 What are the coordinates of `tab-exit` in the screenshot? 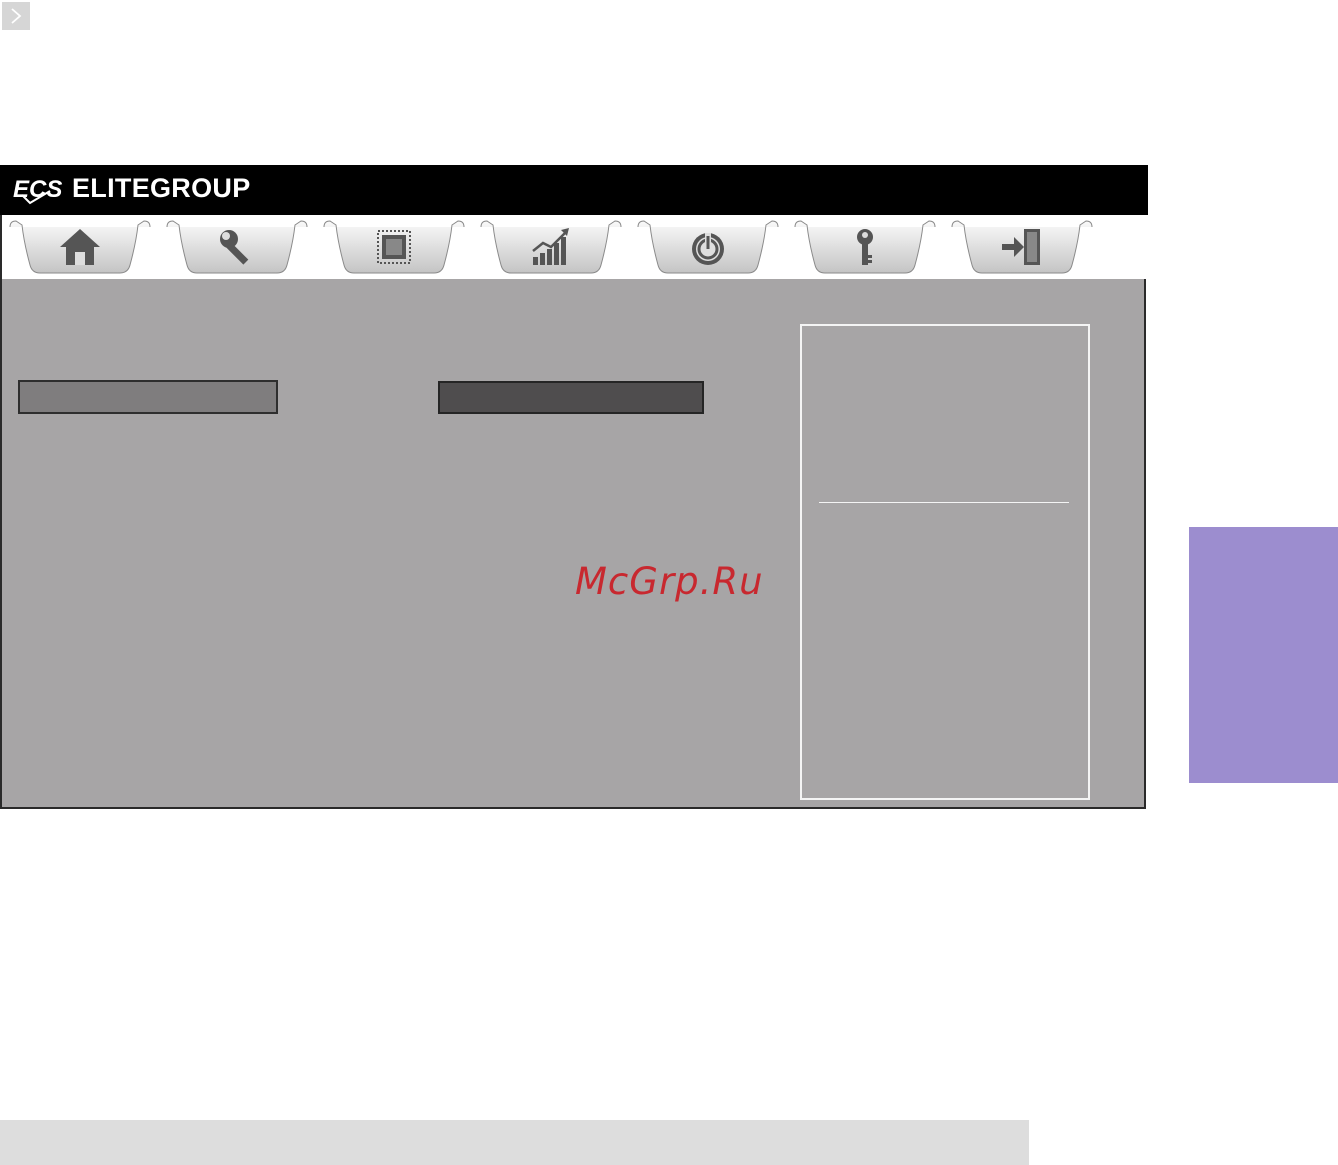 It's located at (1022, 248).